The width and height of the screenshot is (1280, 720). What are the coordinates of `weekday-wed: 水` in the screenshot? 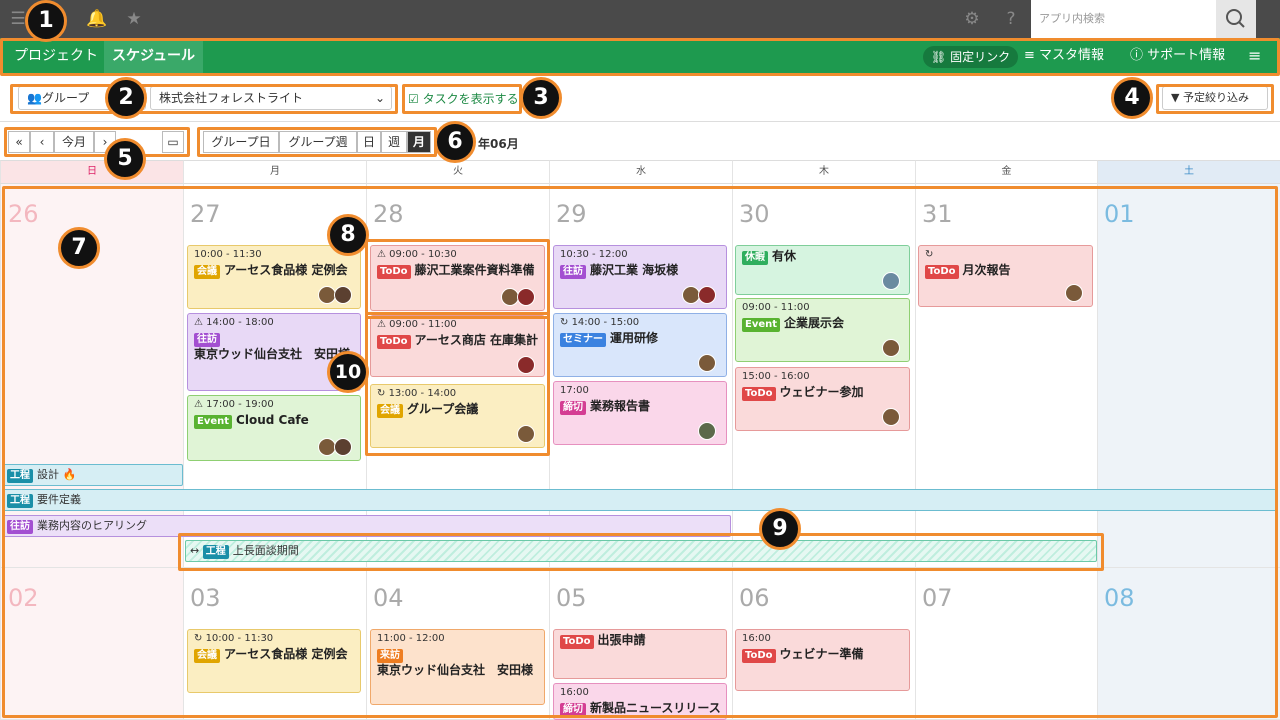 It's located at (640, 172).